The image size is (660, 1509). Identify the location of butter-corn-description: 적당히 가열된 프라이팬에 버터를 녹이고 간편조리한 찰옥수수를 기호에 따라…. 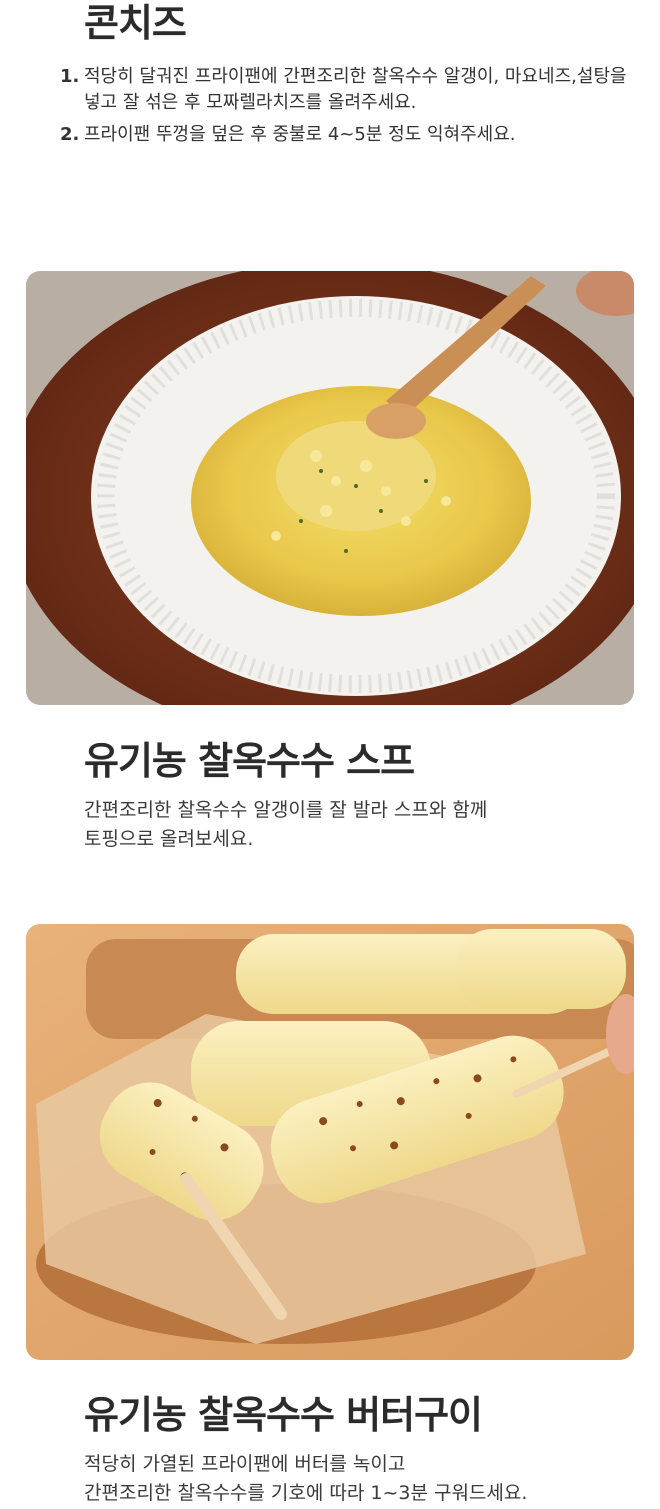
(354, 1479).